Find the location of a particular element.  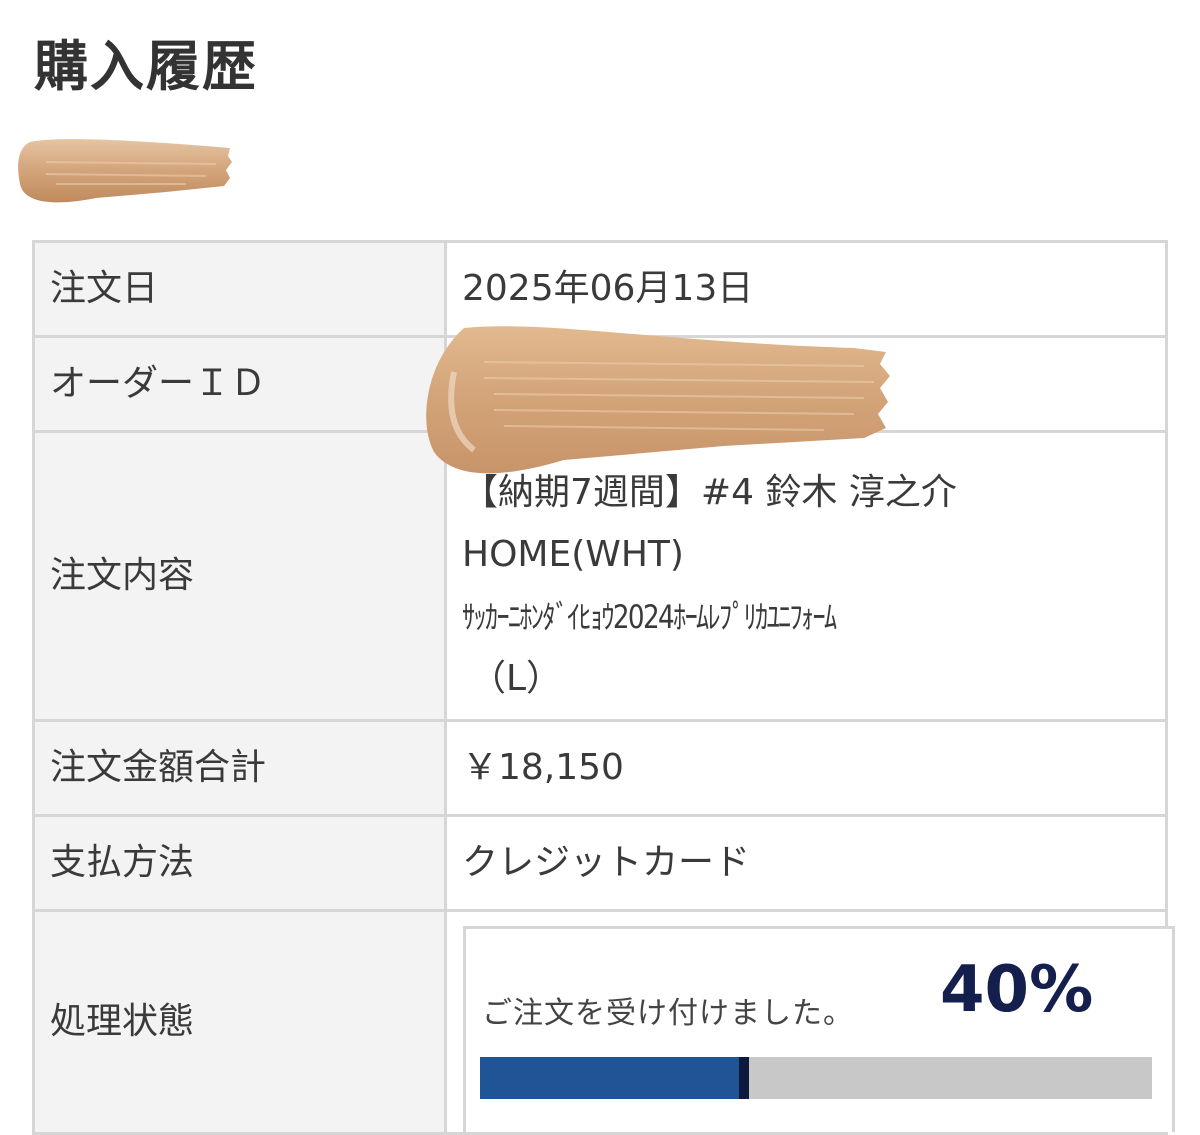

progress-bar-track is located at coordinates (816, 1078).